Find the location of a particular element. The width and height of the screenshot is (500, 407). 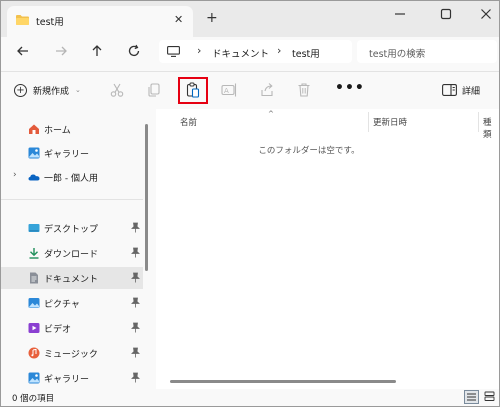

details-view-button is located at coordinates (471, 397).